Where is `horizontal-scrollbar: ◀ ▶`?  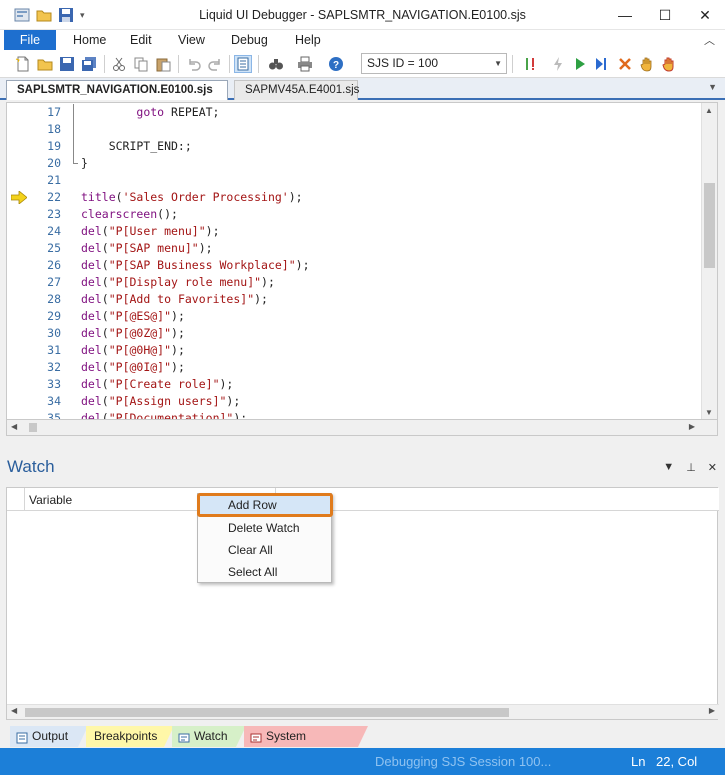
horizontal-scrollbar: ◀ ▶ is located at coordinates (362, 428).